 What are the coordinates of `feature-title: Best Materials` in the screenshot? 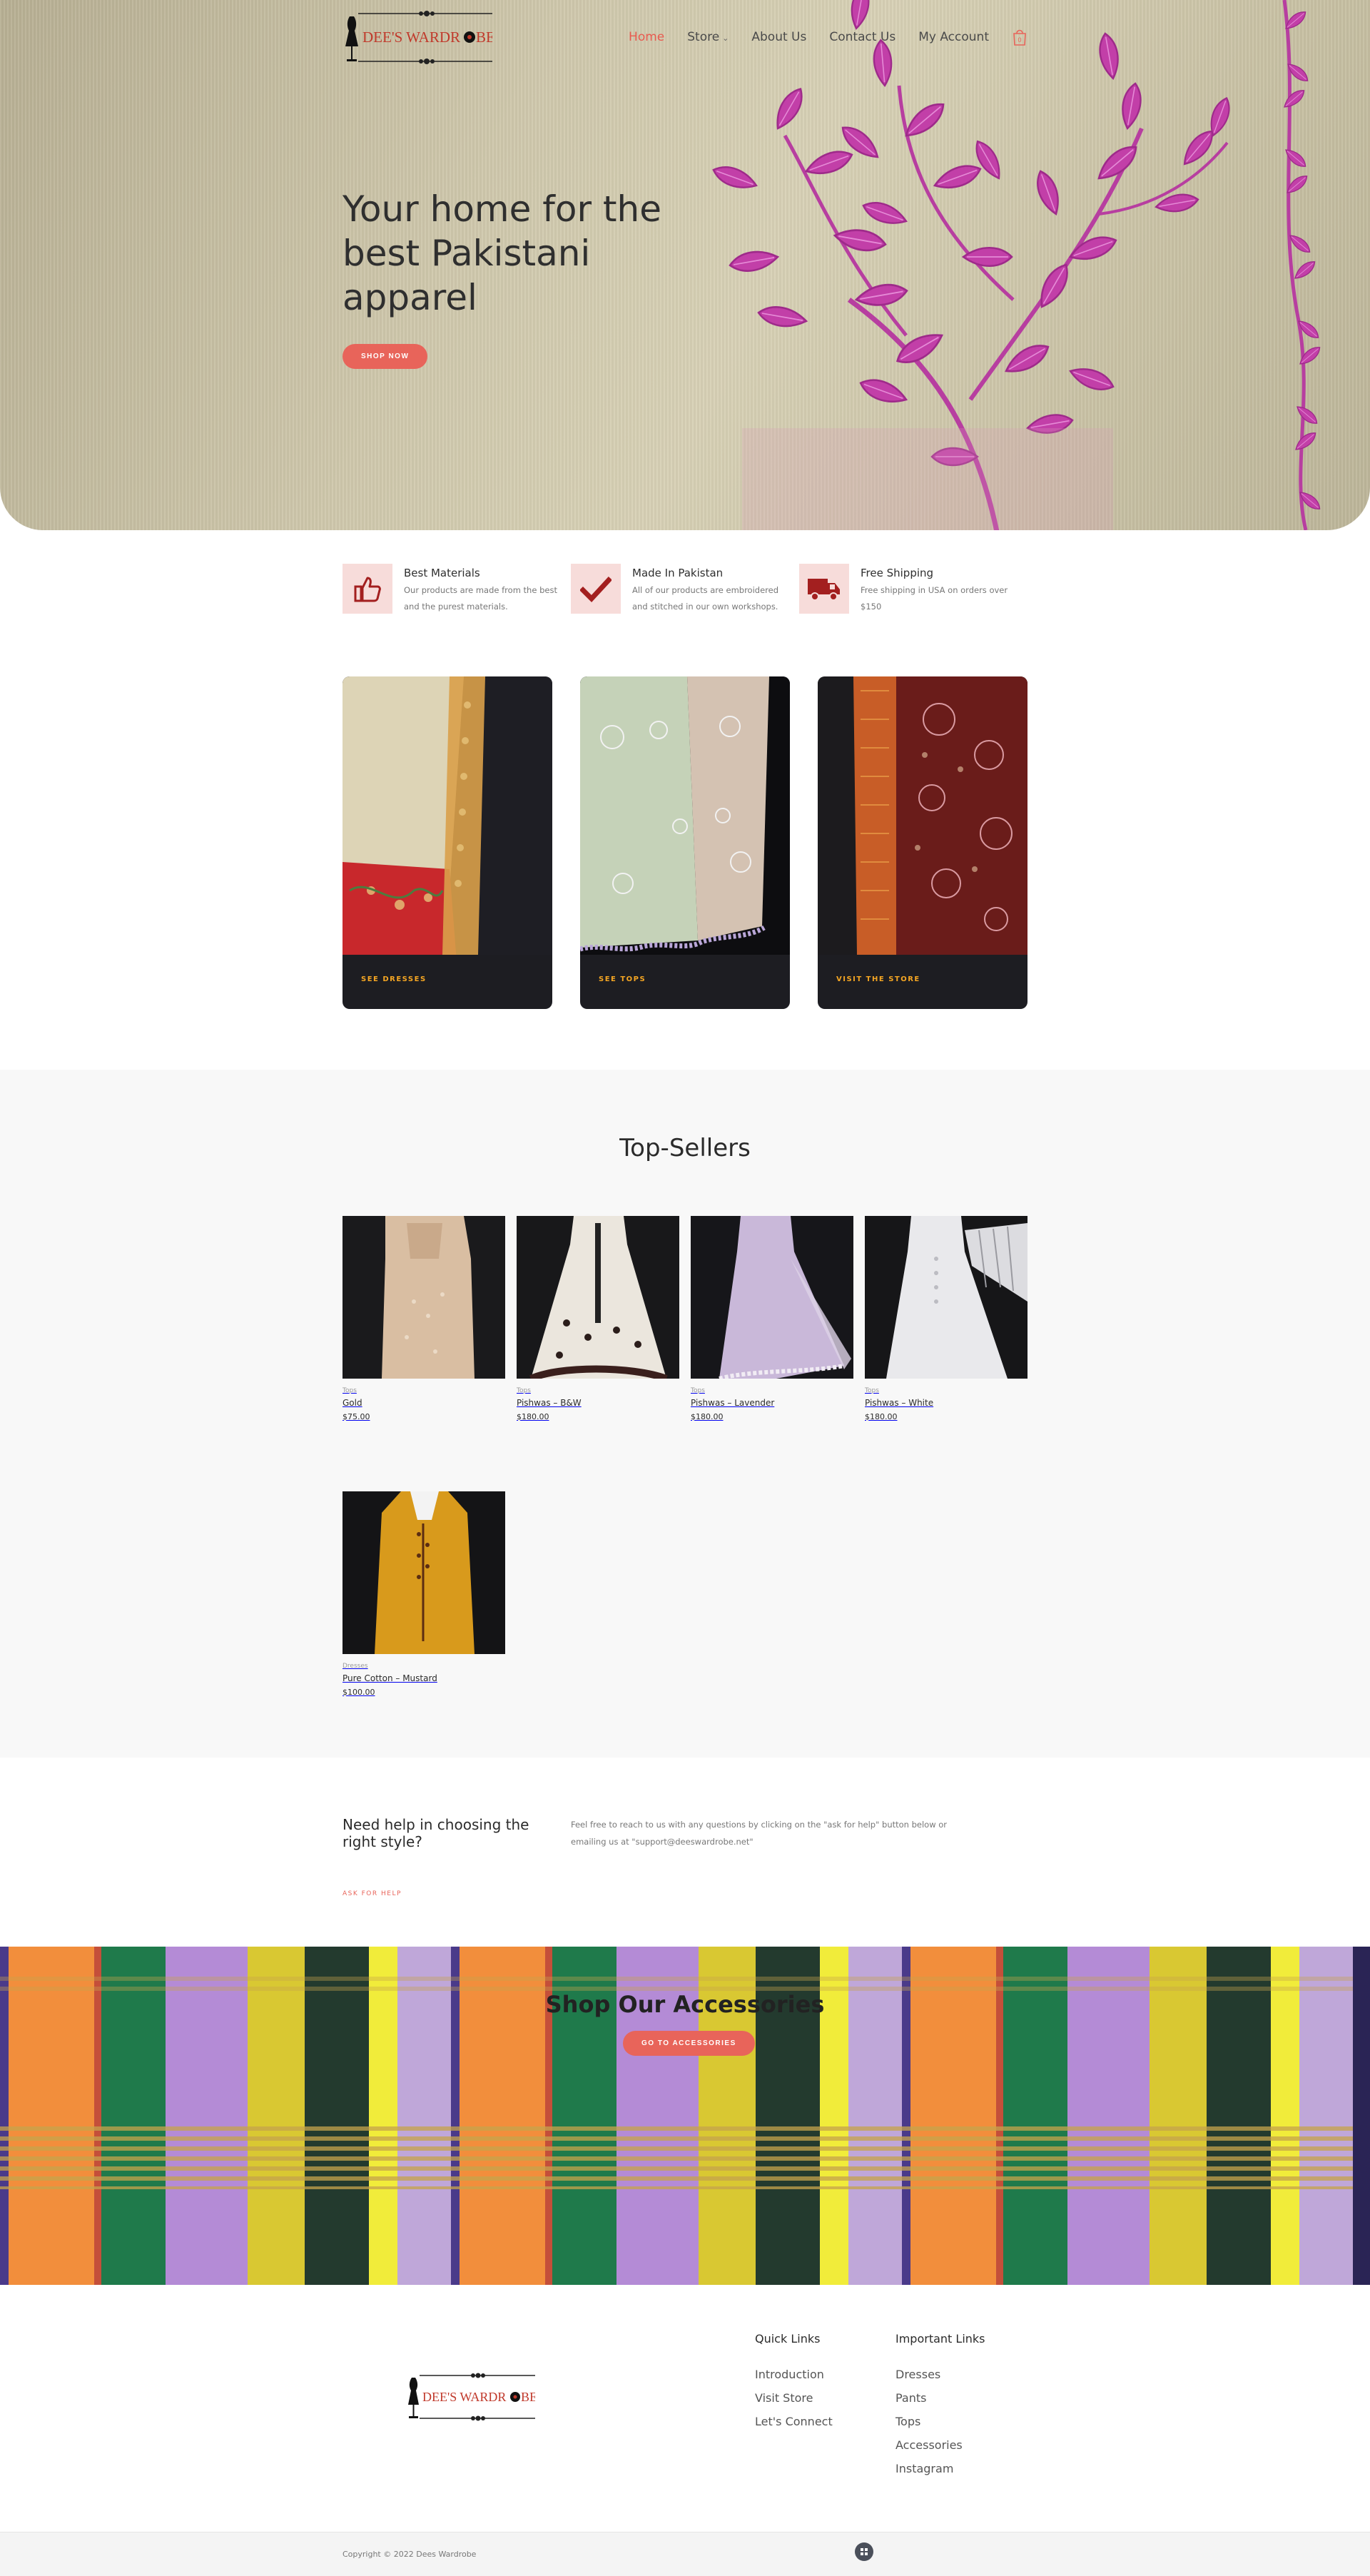 It's located at (442, 573).